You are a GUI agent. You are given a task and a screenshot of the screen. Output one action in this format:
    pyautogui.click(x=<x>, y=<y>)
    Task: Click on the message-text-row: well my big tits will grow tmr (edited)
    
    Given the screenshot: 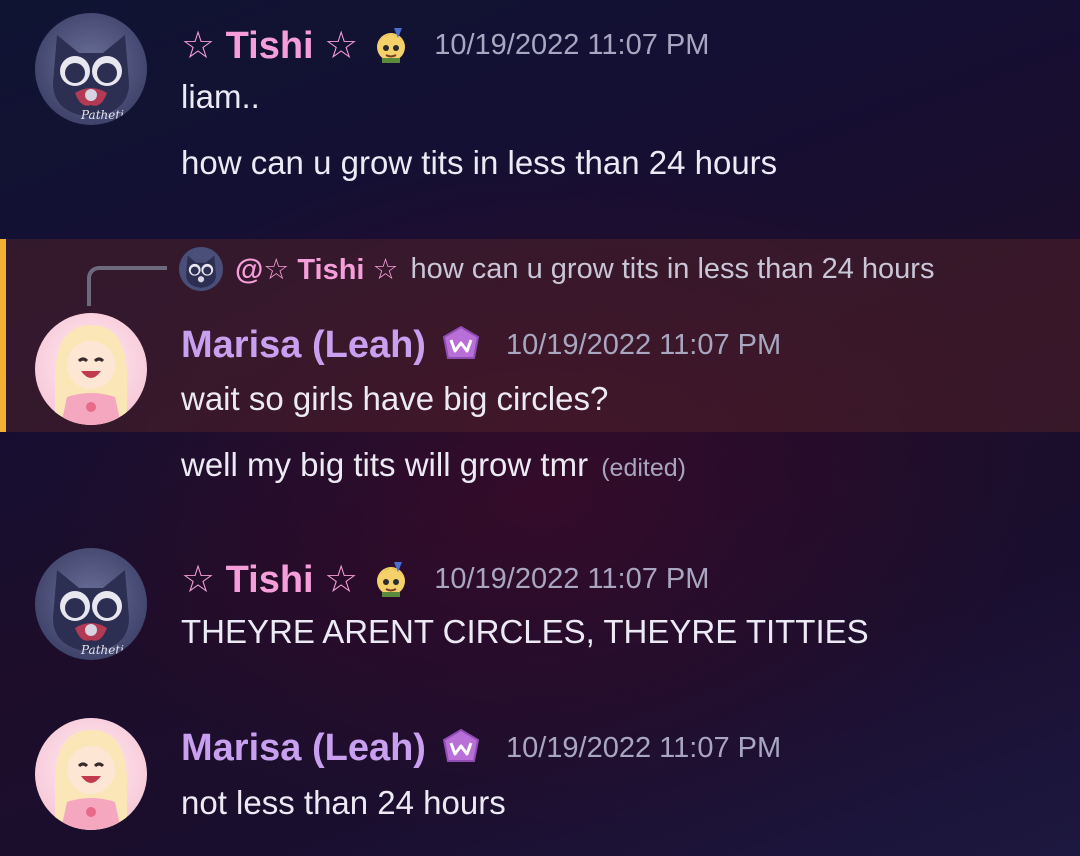 What is the action you would take?
    pyautogui.click(x=433, y=465)
    